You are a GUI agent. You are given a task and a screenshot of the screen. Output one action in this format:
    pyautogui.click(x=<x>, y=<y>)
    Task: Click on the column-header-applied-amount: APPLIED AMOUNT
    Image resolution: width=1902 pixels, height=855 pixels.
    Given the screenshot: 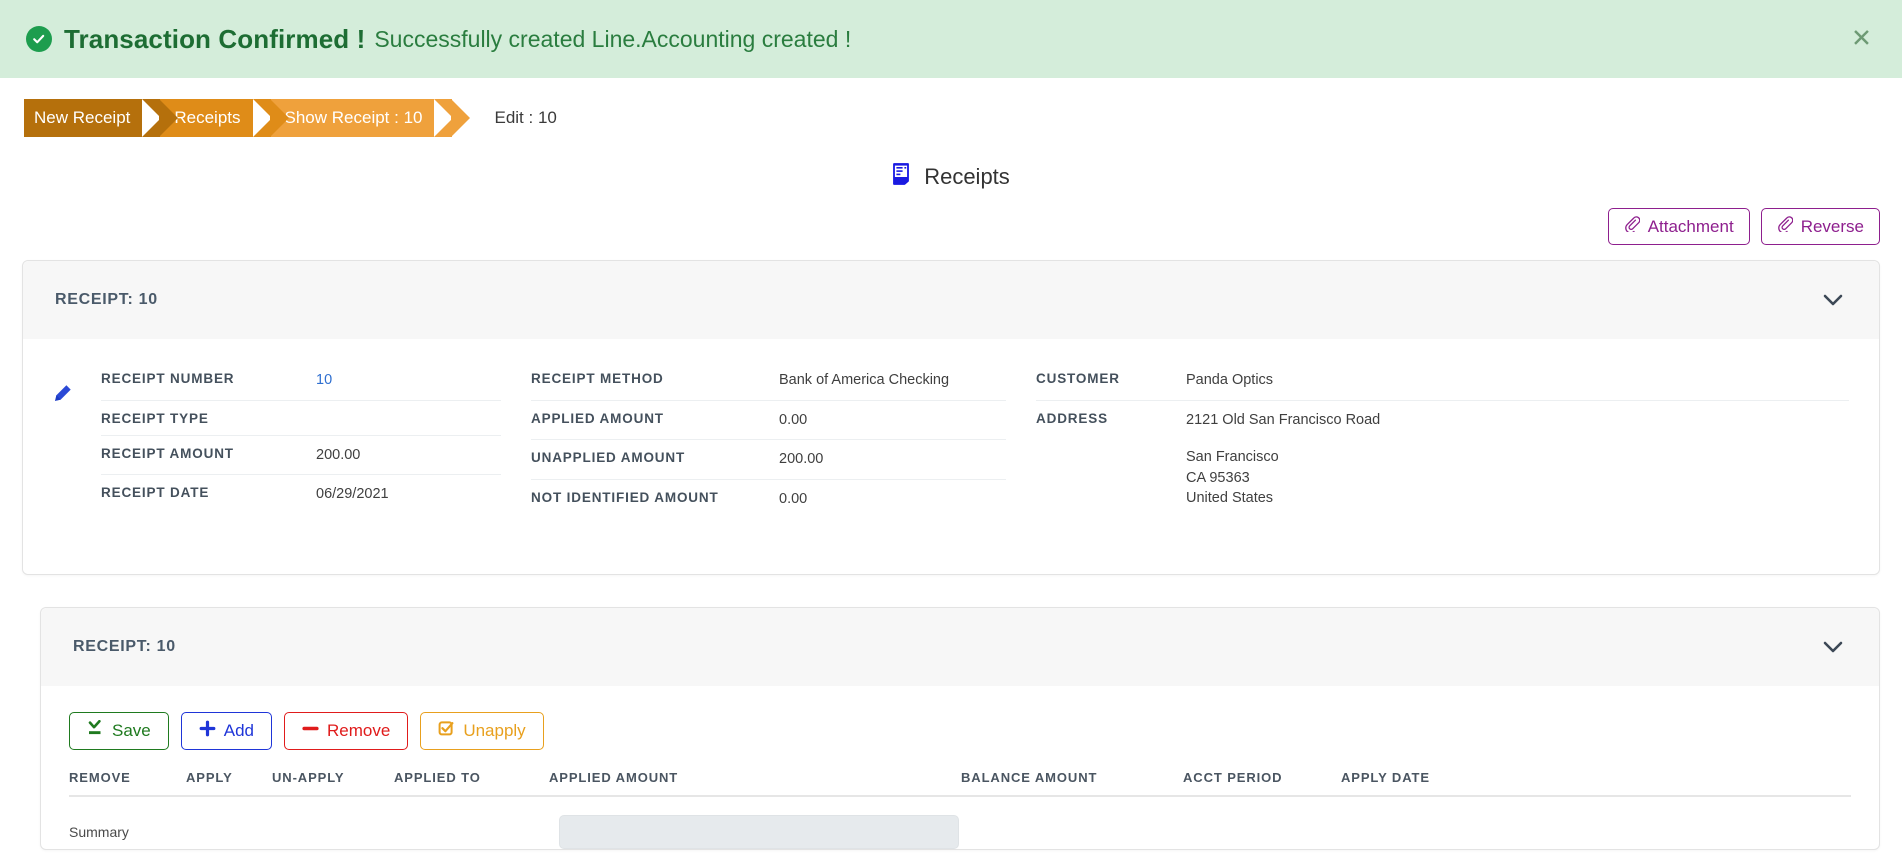 What is the action you would take?
    pyautogui.click(x=614, y=778)
    